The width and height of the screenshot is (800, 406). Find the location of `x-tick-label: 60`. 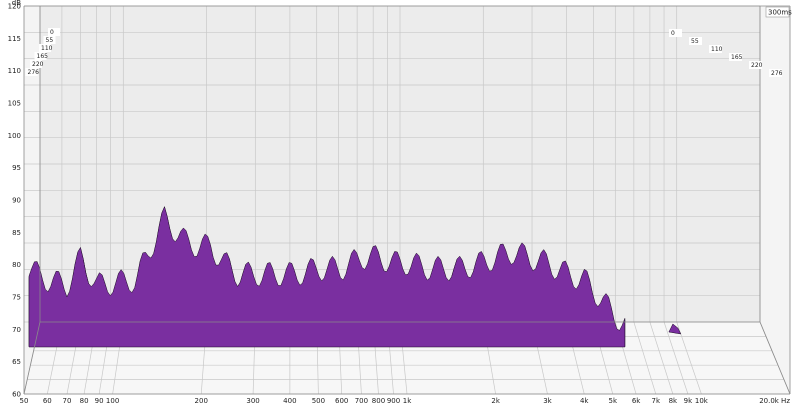

x-tick-label: 60 is located at coordinates (47, 401).